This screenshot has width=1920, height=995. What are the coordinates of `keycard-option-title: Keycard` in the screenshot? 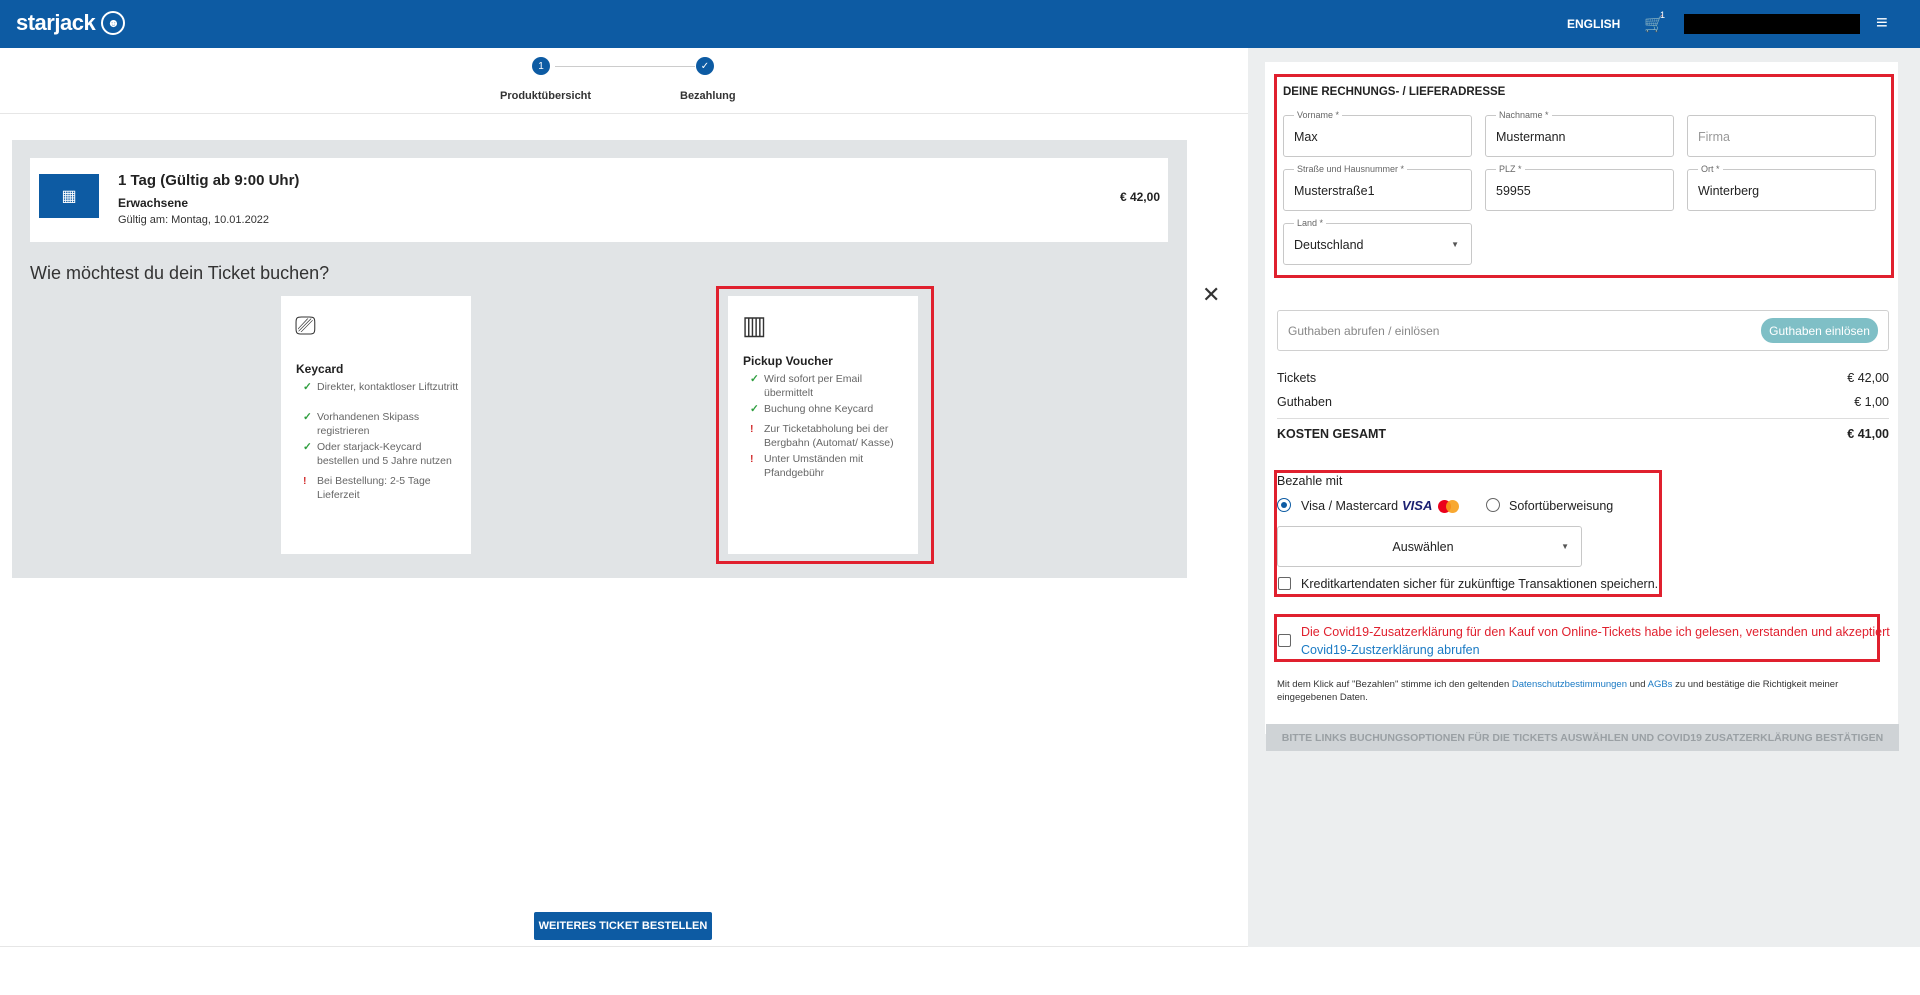 It's located at (320, 369).